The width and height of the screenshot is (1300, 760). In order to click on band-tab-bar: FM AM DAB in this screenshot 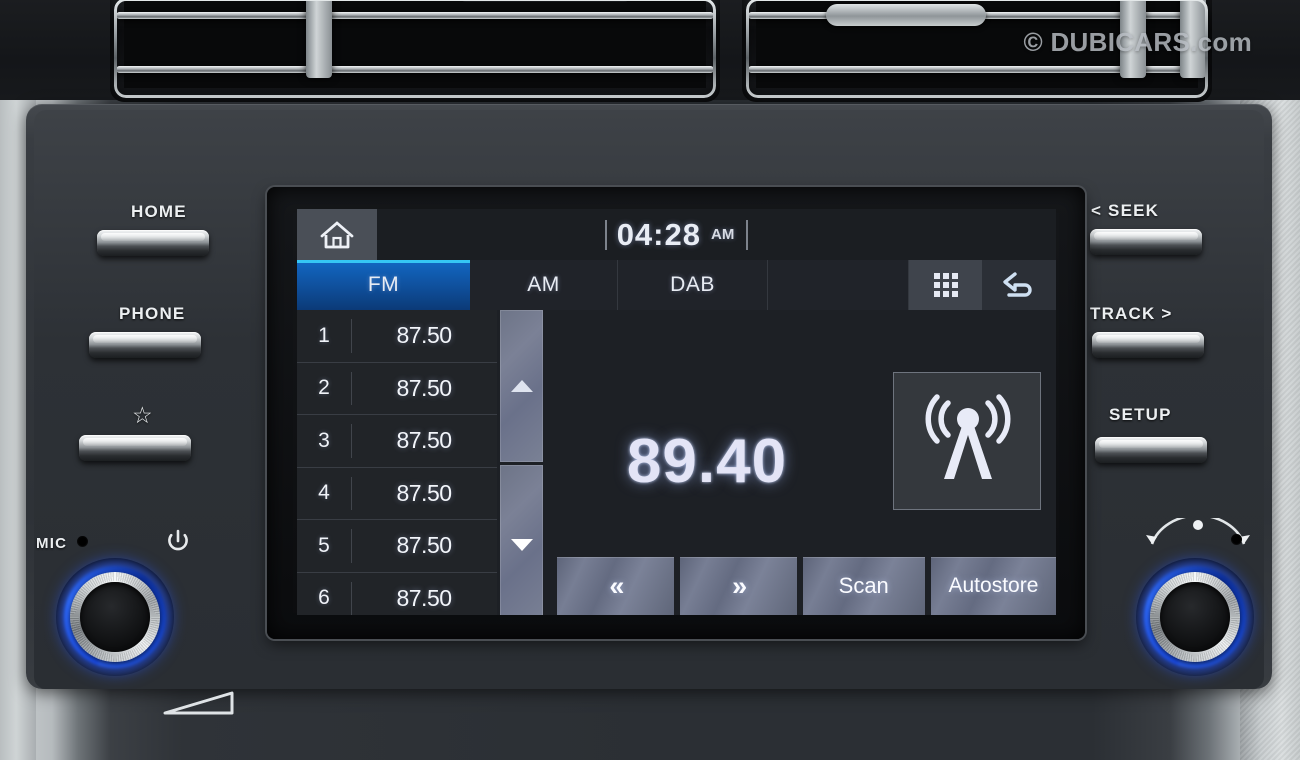, I will do `click(676, 285)`.